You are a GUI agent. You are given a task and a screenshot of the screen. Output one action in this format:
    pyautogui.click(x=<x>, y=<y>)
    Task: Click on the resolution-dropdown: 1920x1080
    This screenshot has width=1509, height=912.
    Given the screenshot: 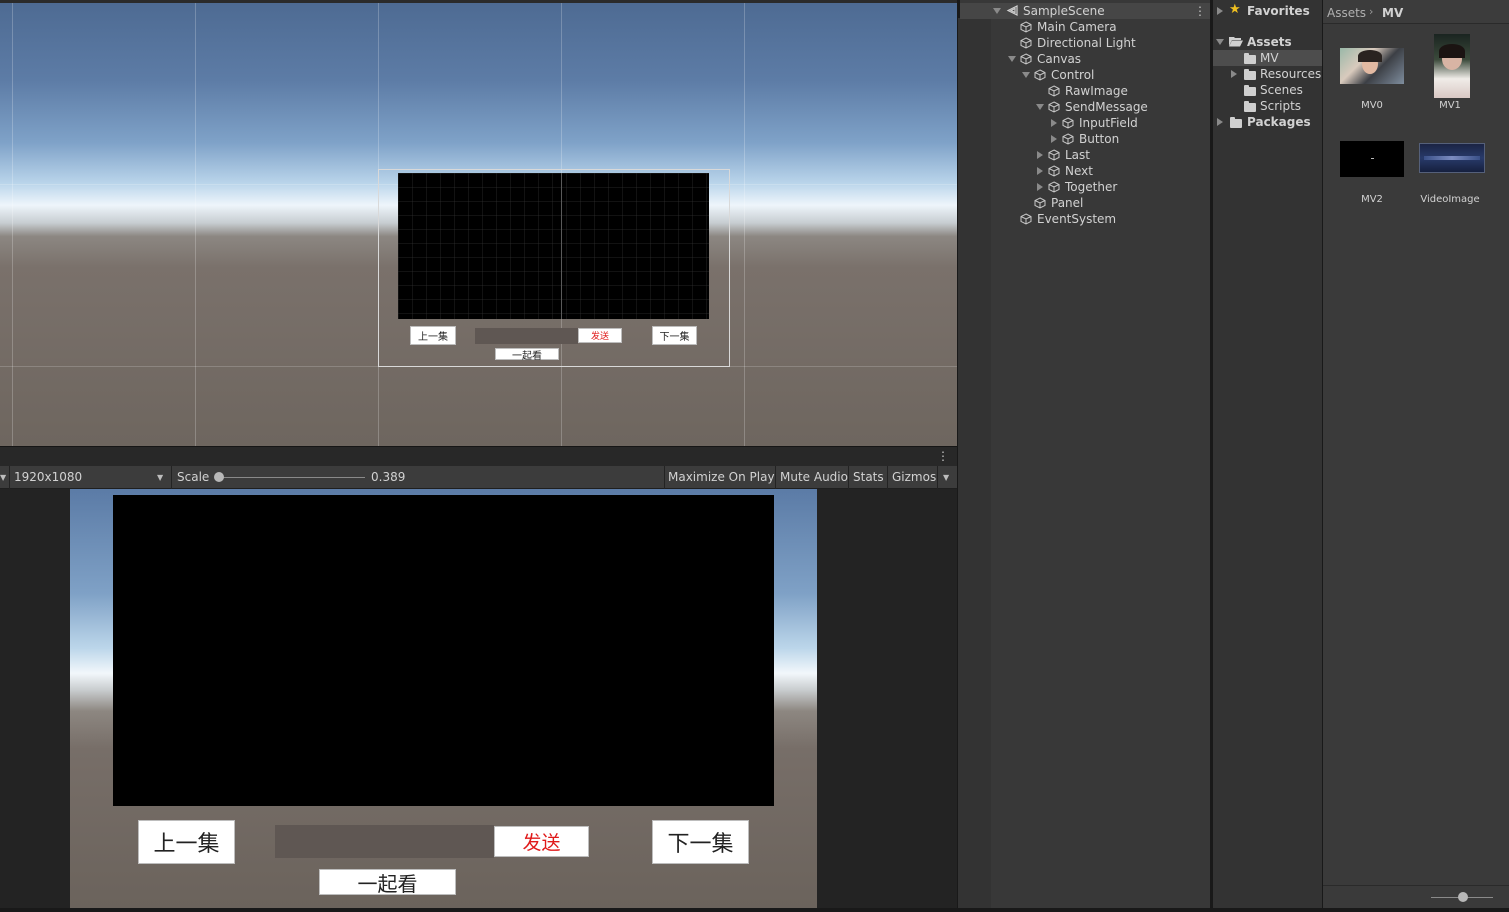 What is the action you would take?
    pyautogui.click(x=48, y=477)
    